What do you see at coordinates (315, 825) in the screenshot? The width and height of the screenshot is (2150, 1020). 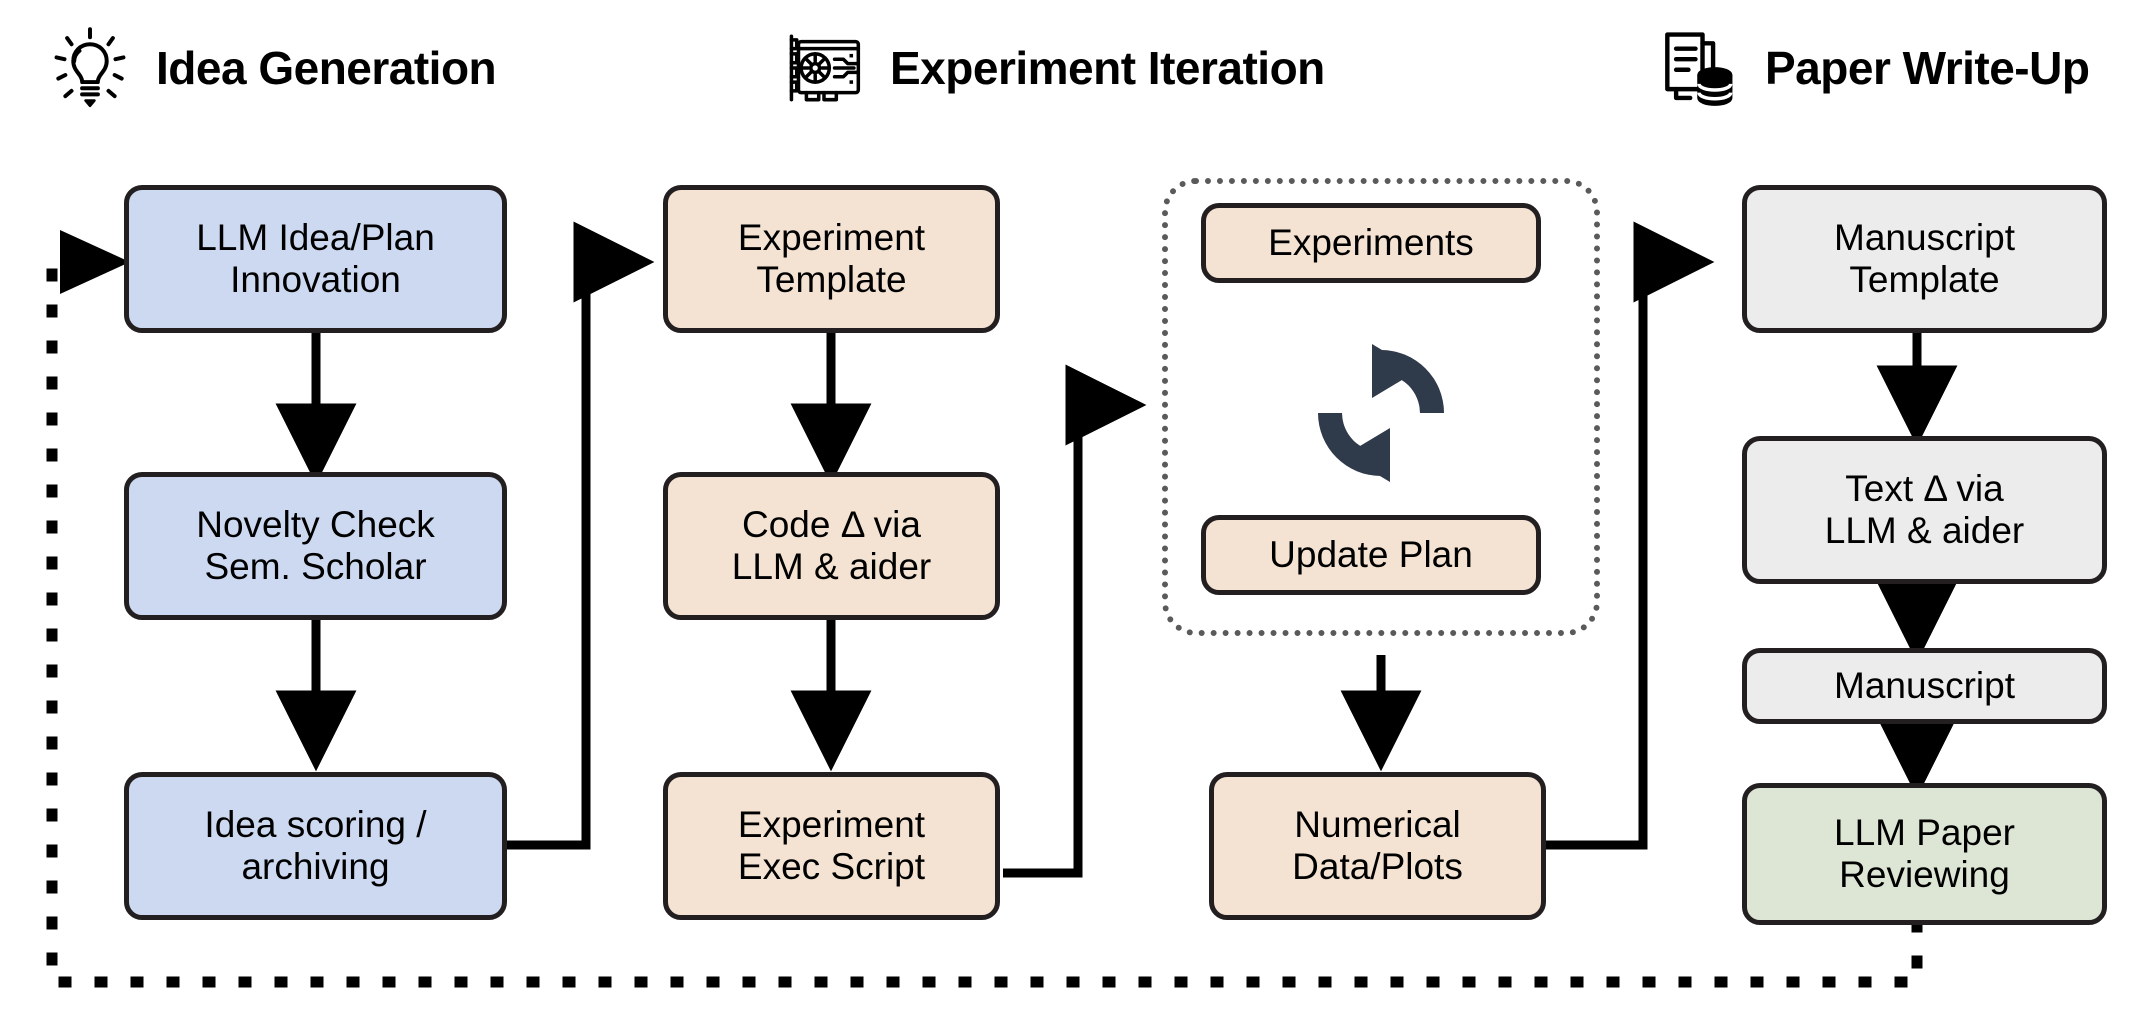 I see `node-label-line1: Idea scoring /` at bounding box center [315, 825].